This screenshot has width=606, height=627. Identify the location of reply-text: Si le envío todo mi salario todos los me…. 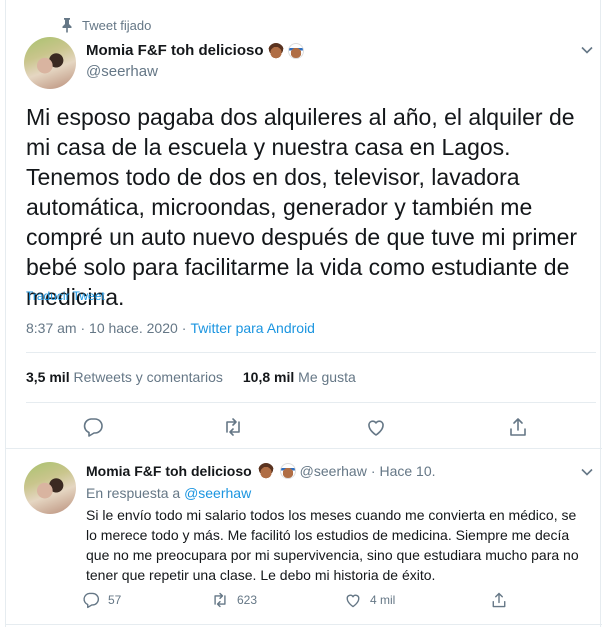
(332, 545).